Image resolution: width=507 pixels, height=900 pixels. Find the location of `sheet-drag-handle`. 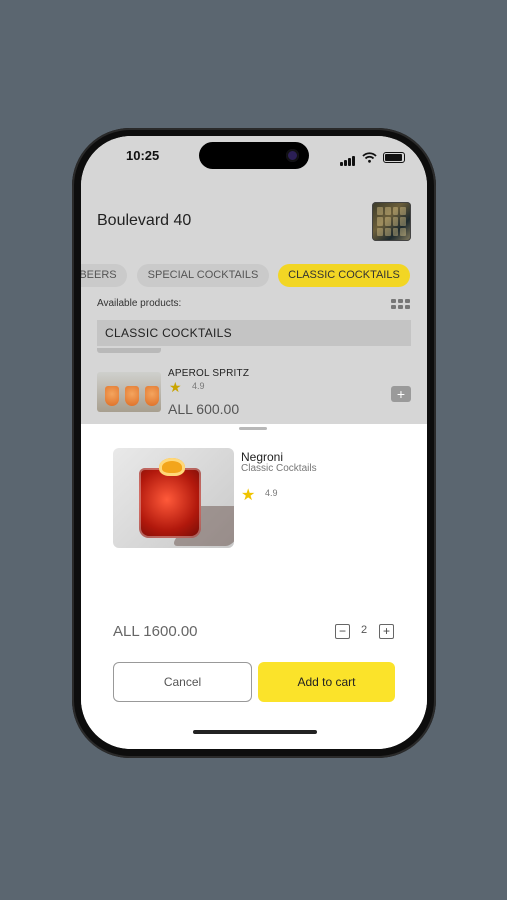

sheet-drag-handle is located at coordinates (253, 428).